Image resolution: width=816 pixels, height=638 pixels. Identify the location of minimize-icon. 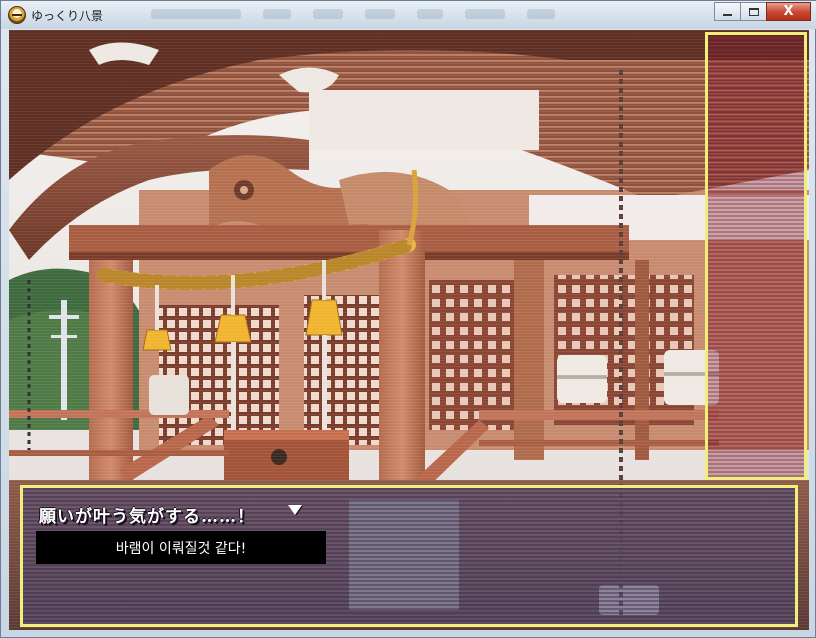
(727, 14).